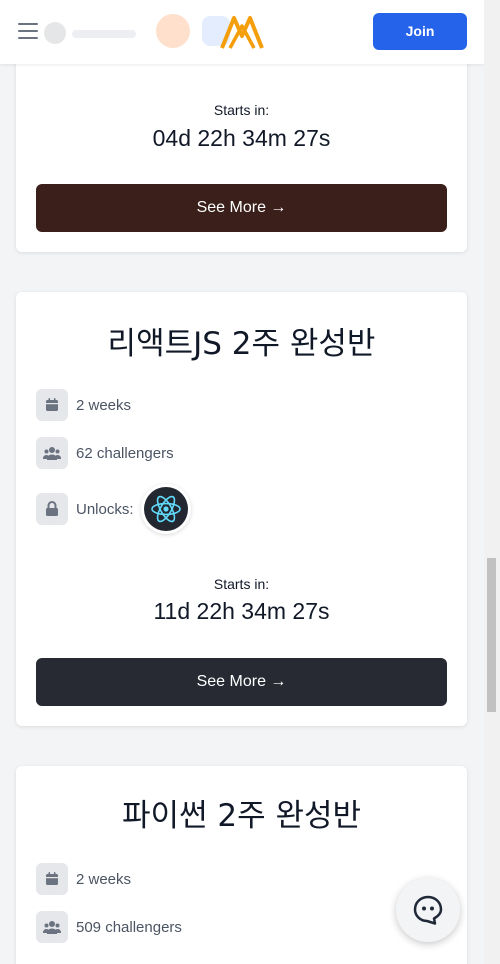  What do you see at coordinates (125, 453) in the screenshot?
I see `challengers-text: 62 challengers` at bounding box center [125, 453].